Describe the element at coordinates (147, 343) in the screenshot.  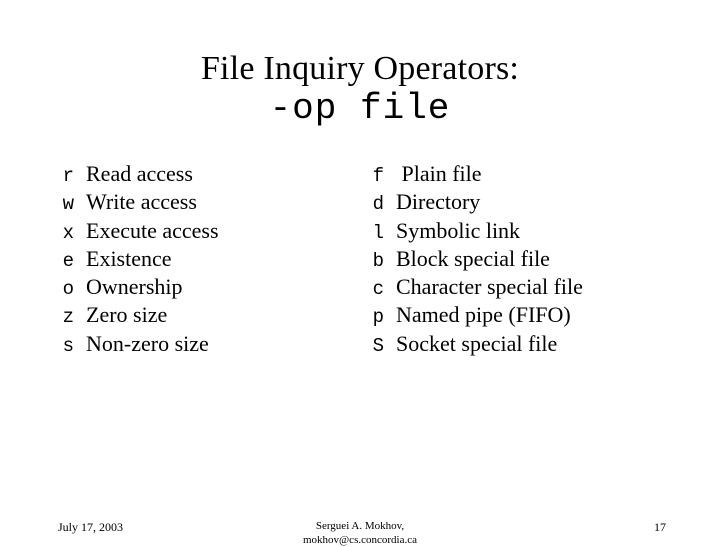
I see `operator-description: Non-zero size` at that location.